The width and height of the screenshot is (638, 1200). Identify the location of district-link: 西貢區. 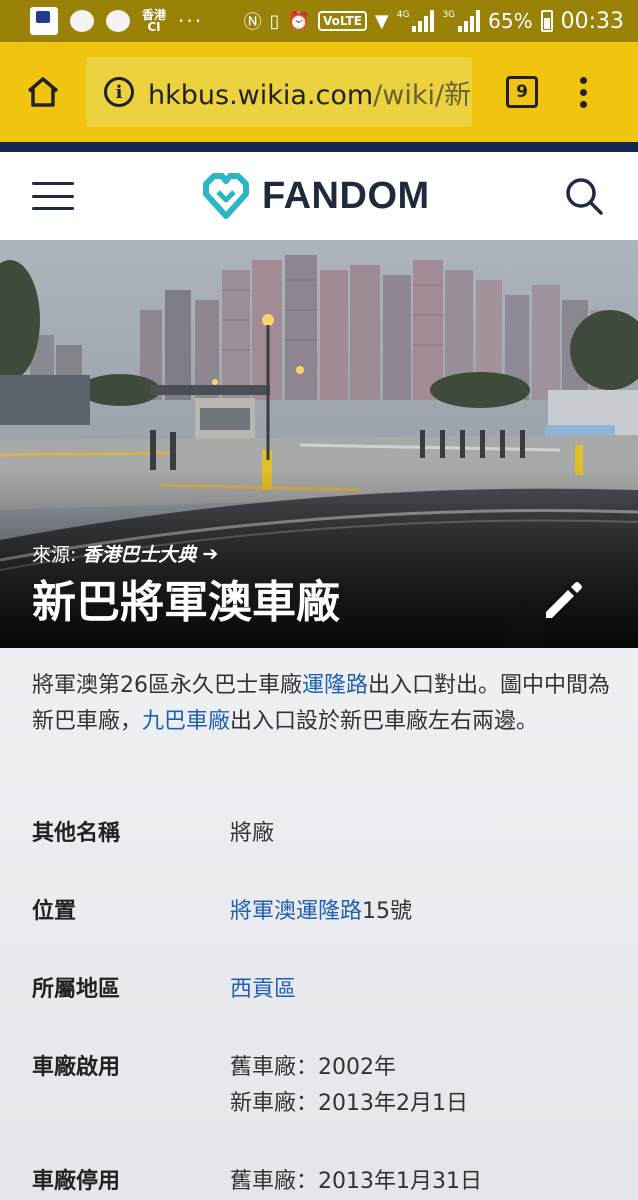
(263, 989).